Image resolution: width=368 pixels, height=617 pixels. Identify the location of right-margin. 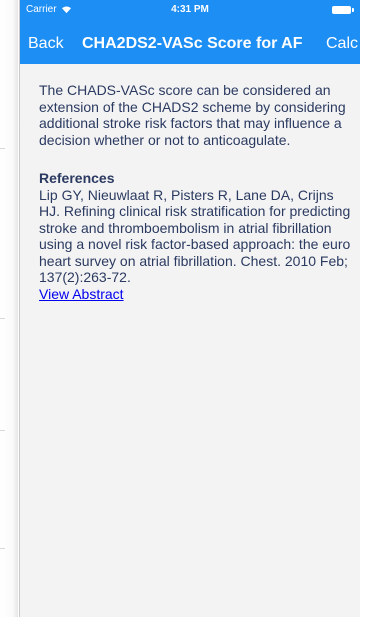
(364, 308).